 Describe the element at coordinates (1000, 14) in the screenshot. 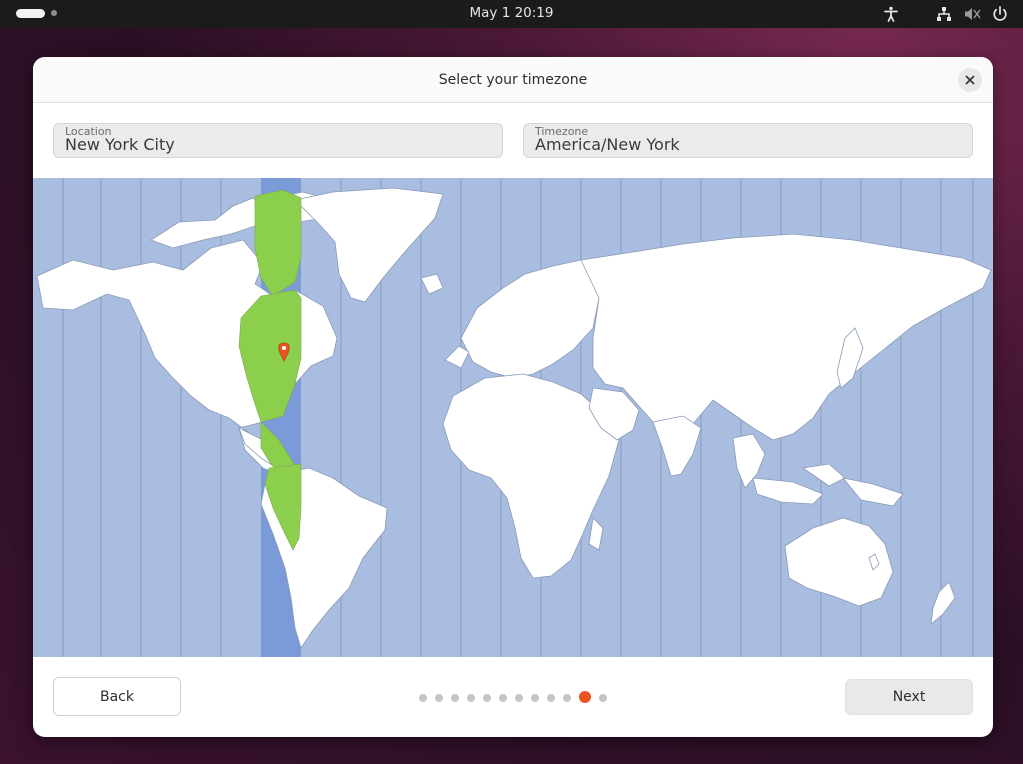

I see `power-icon` at that location.